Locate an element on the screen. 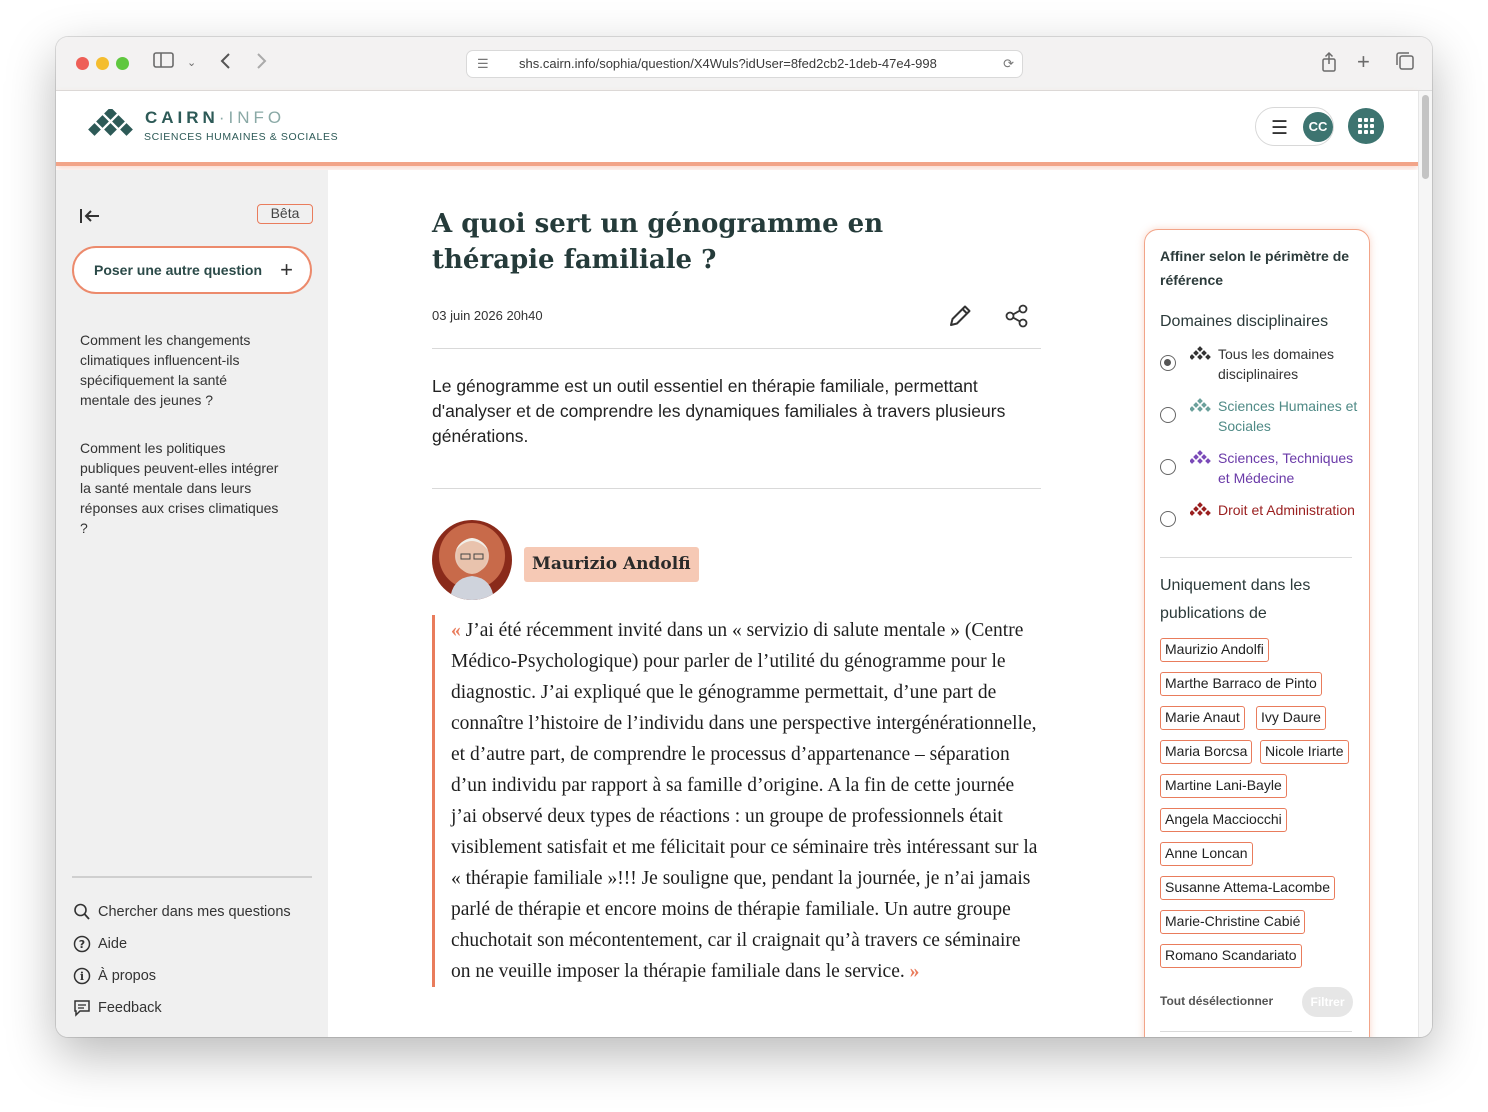  user-menu-pill: ☰ CC is located at coordinates (1294, 126).